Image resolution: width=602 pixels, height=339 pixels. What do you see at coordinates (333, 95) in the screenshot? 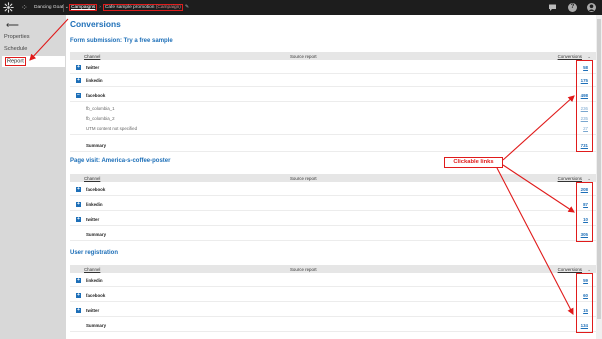
I see `table-row: − facebook 498` at bounding box center [333, 95].